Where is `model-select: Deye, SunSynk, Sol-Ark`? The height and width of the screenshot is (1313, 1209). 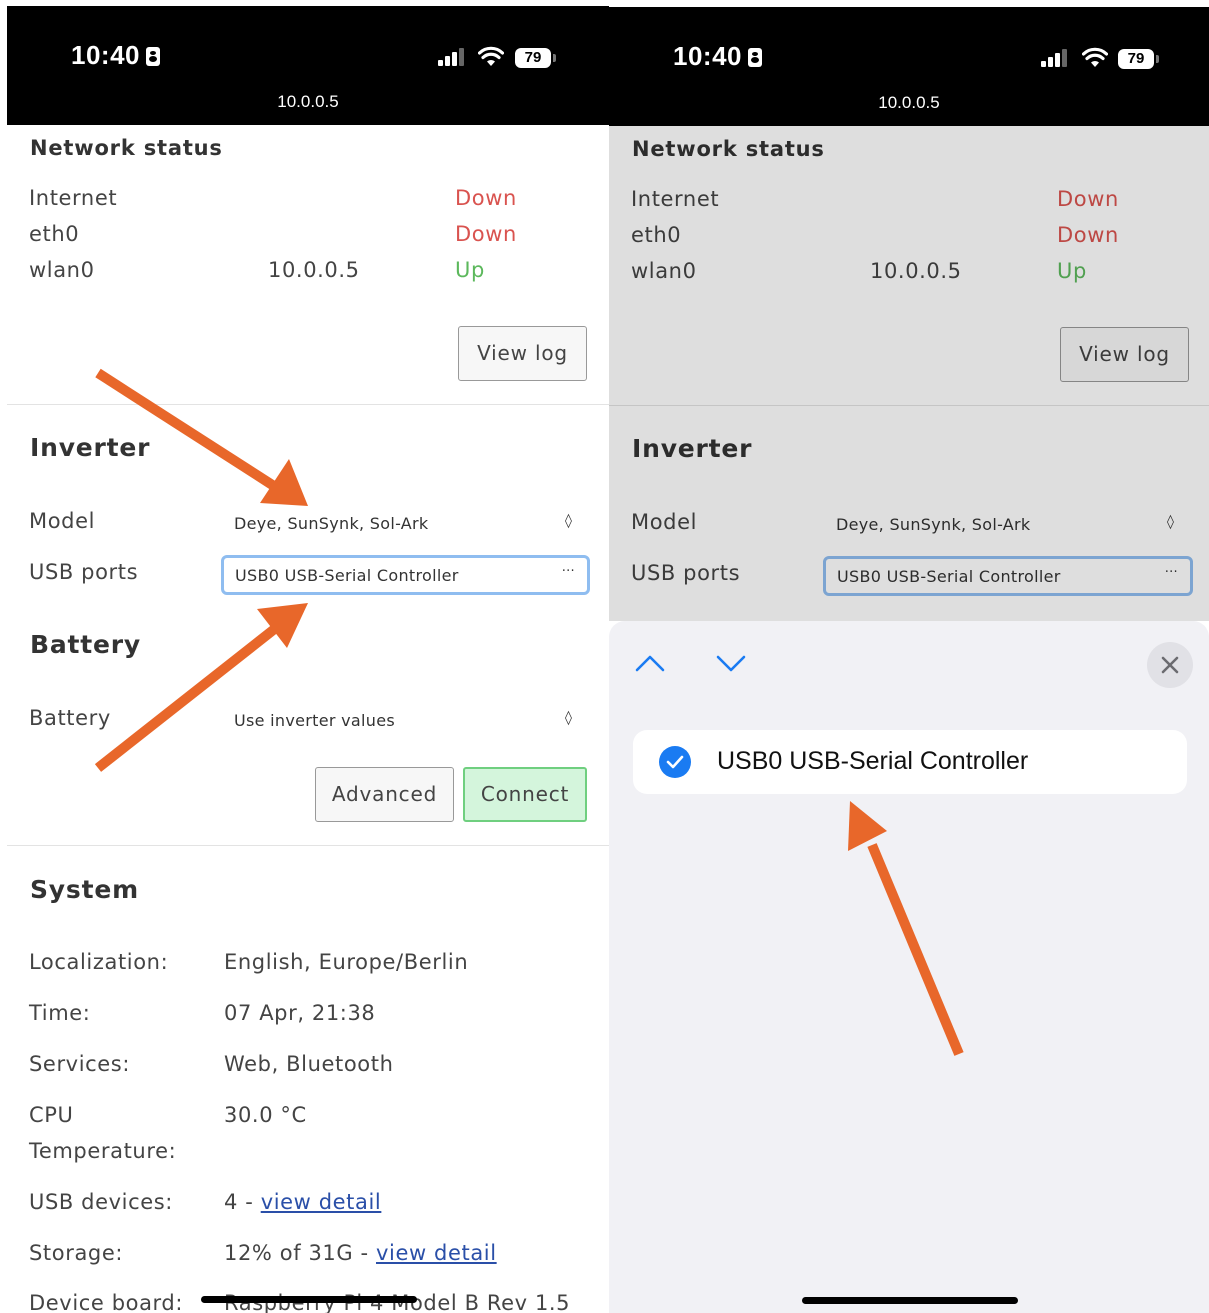 model-select: Deye, SunSynk, Sol-Ark is located at coordinates (331, 523).